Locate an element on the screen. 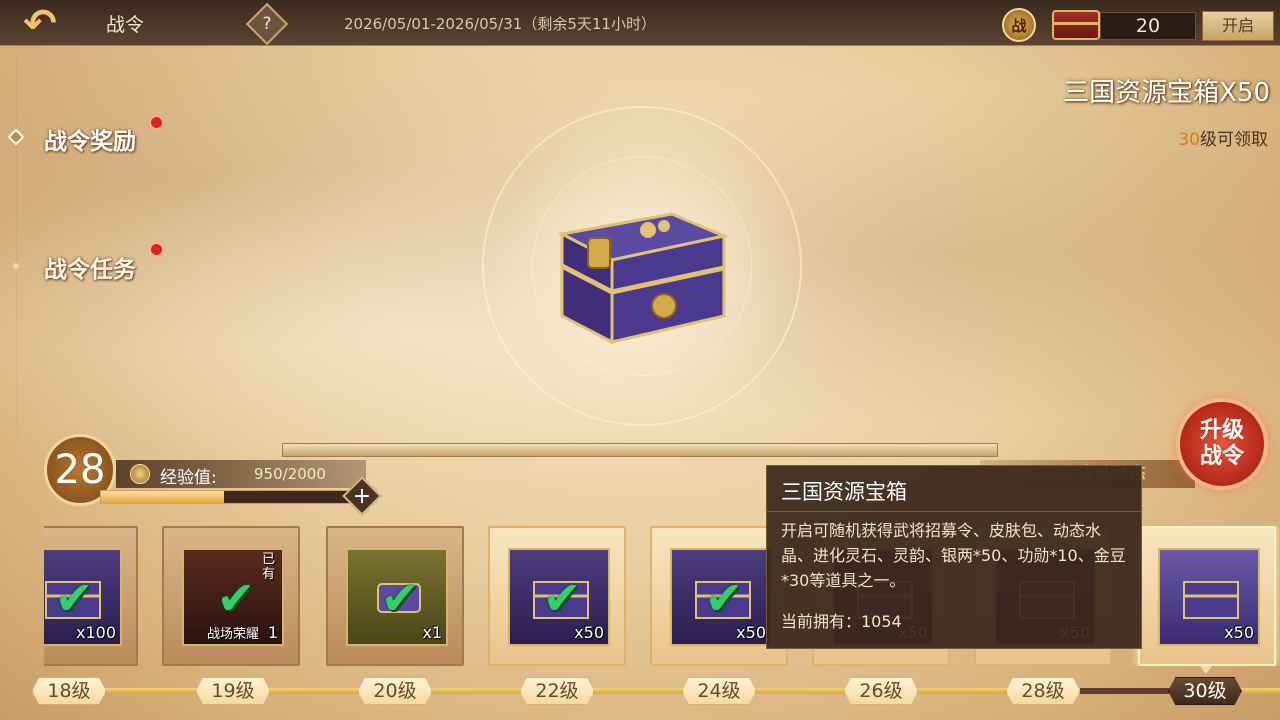 This screenshot has width=1280, height=720. reward-card-selected: x50 is located at coordinates (1207, 596).